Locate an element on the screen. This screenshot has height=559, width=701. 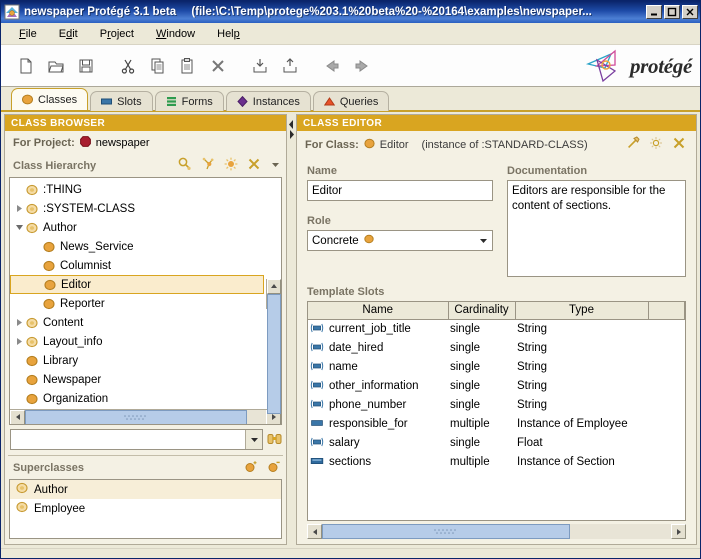
superclasses-list: Author Employee is located at coordinates (145, 509).